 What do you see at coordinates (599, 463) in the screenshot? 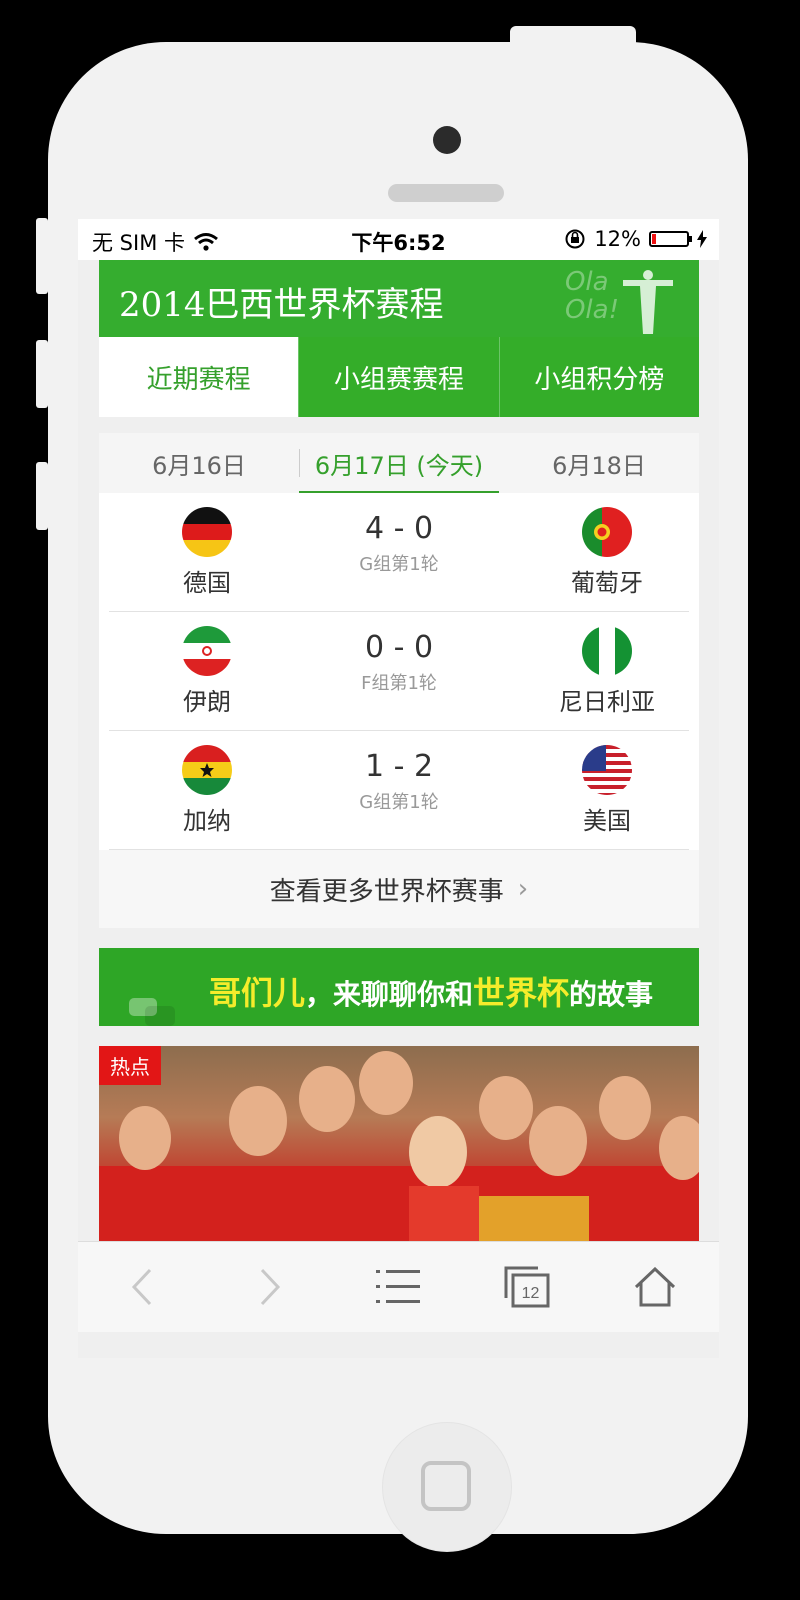
I see `date-tab-jun18: 6月18日` at bounding box center [599, 463].